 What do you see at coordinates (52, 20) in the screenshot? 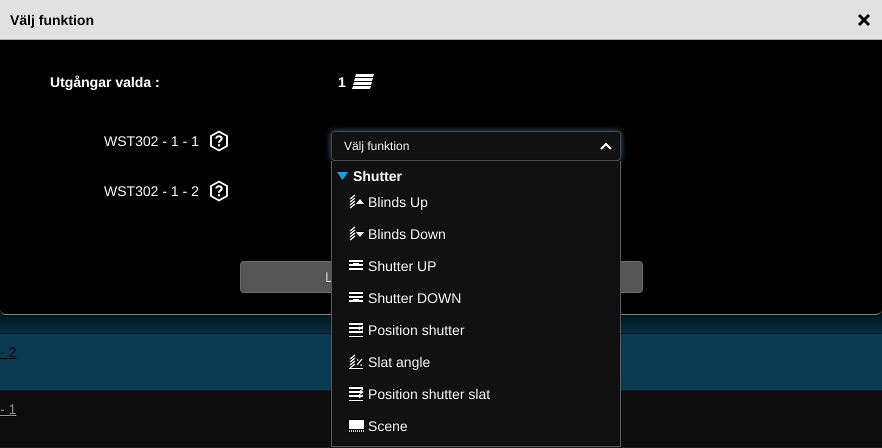
I see `dialog-title: Välj funktion` at bounding box center [52, 20].